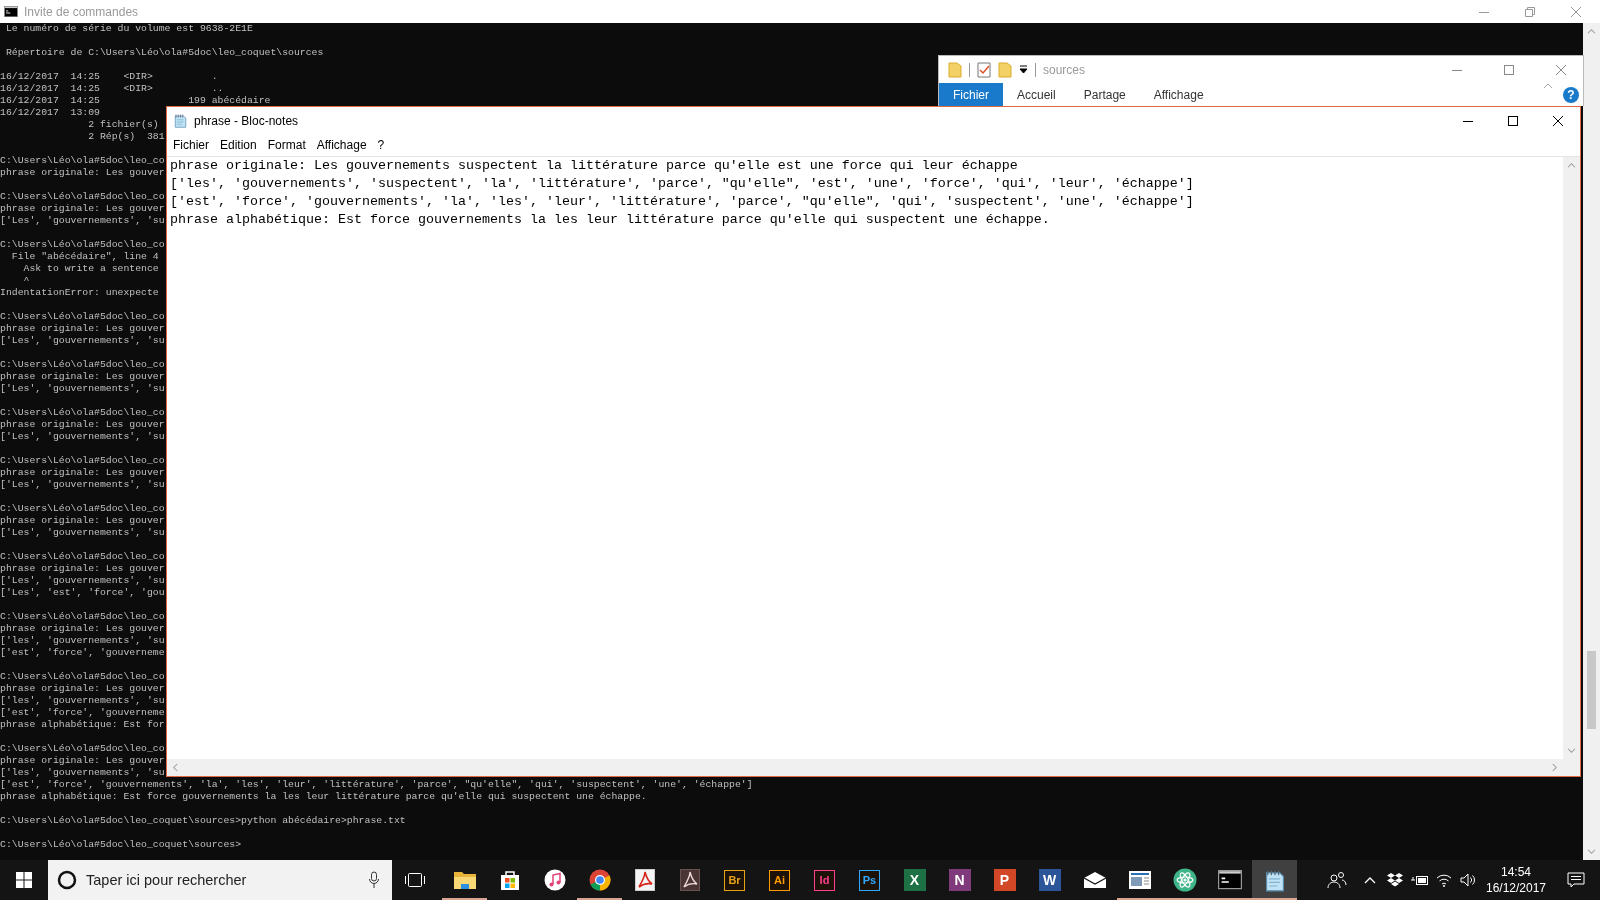  Describe the element at coordinates (1036, 94) in the screenshot. I see `ribbon-tab: Accueil` at that location.